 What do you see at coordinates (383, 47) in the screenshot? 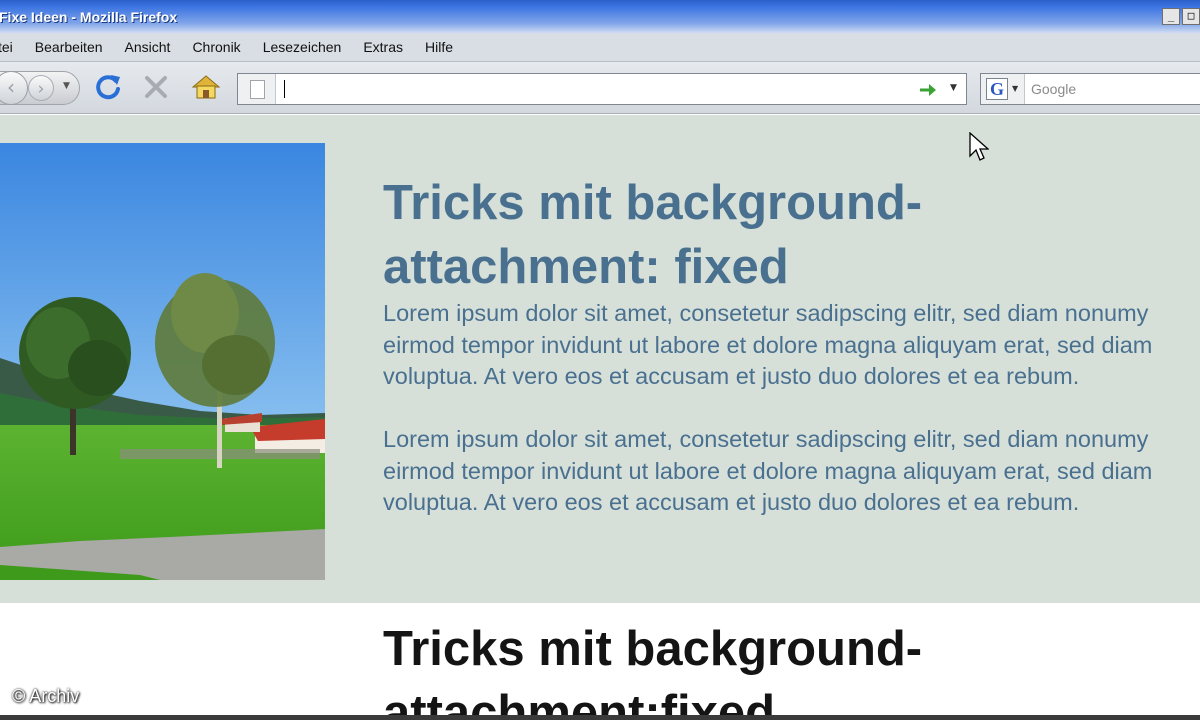
I see `menu-tools: Extras` at bounding box center [383, 47].